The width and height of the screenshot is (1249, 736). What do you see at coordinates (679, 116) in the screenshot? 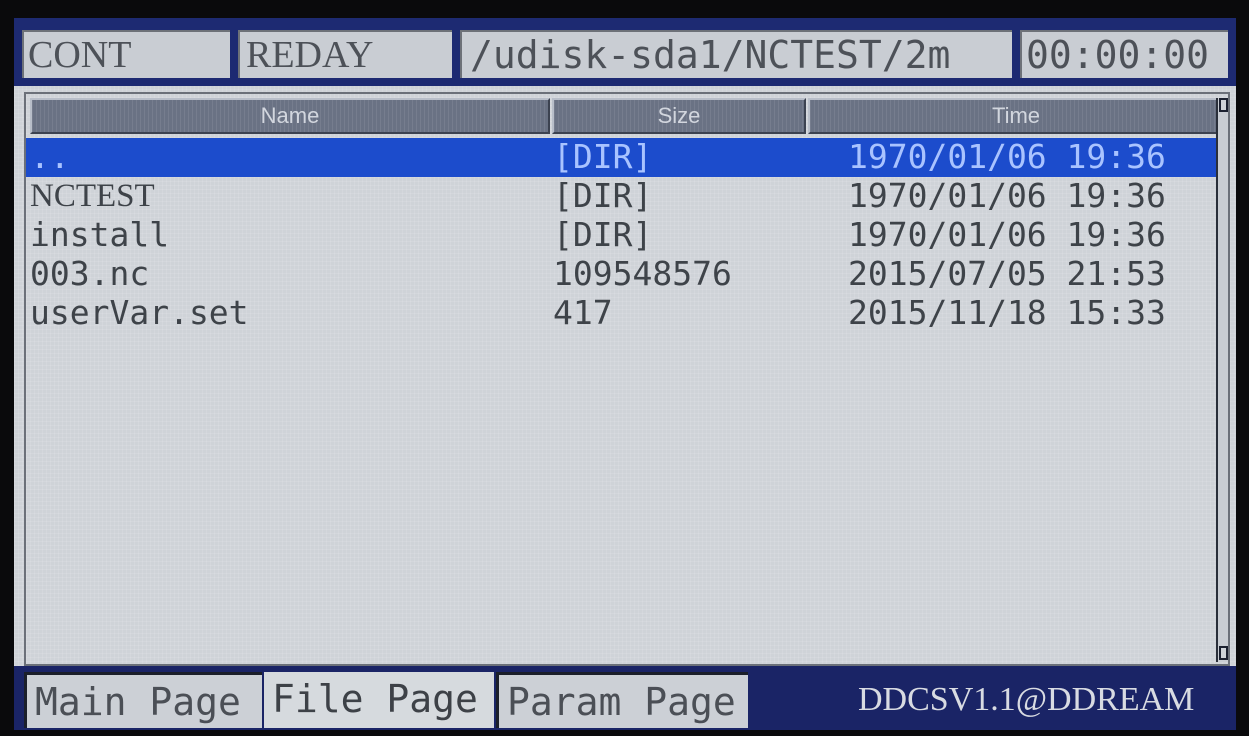
I see `column-header-size: Size` at bounding box center [679, 116].